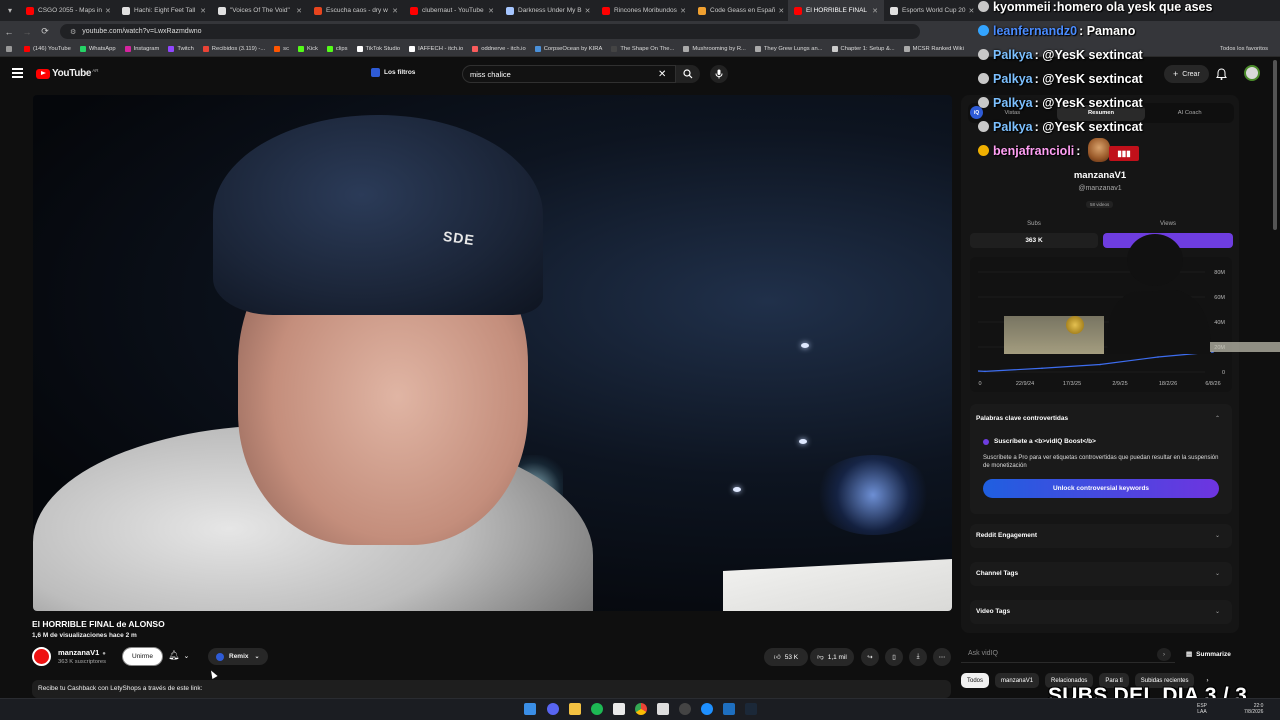 The width and height of the screenshot is (1280, 720). What do you see at coordinates (1217, 418) in the screenshot?
I see `chevron-up-icon: ⌃` at bounding box center [1217, 418].